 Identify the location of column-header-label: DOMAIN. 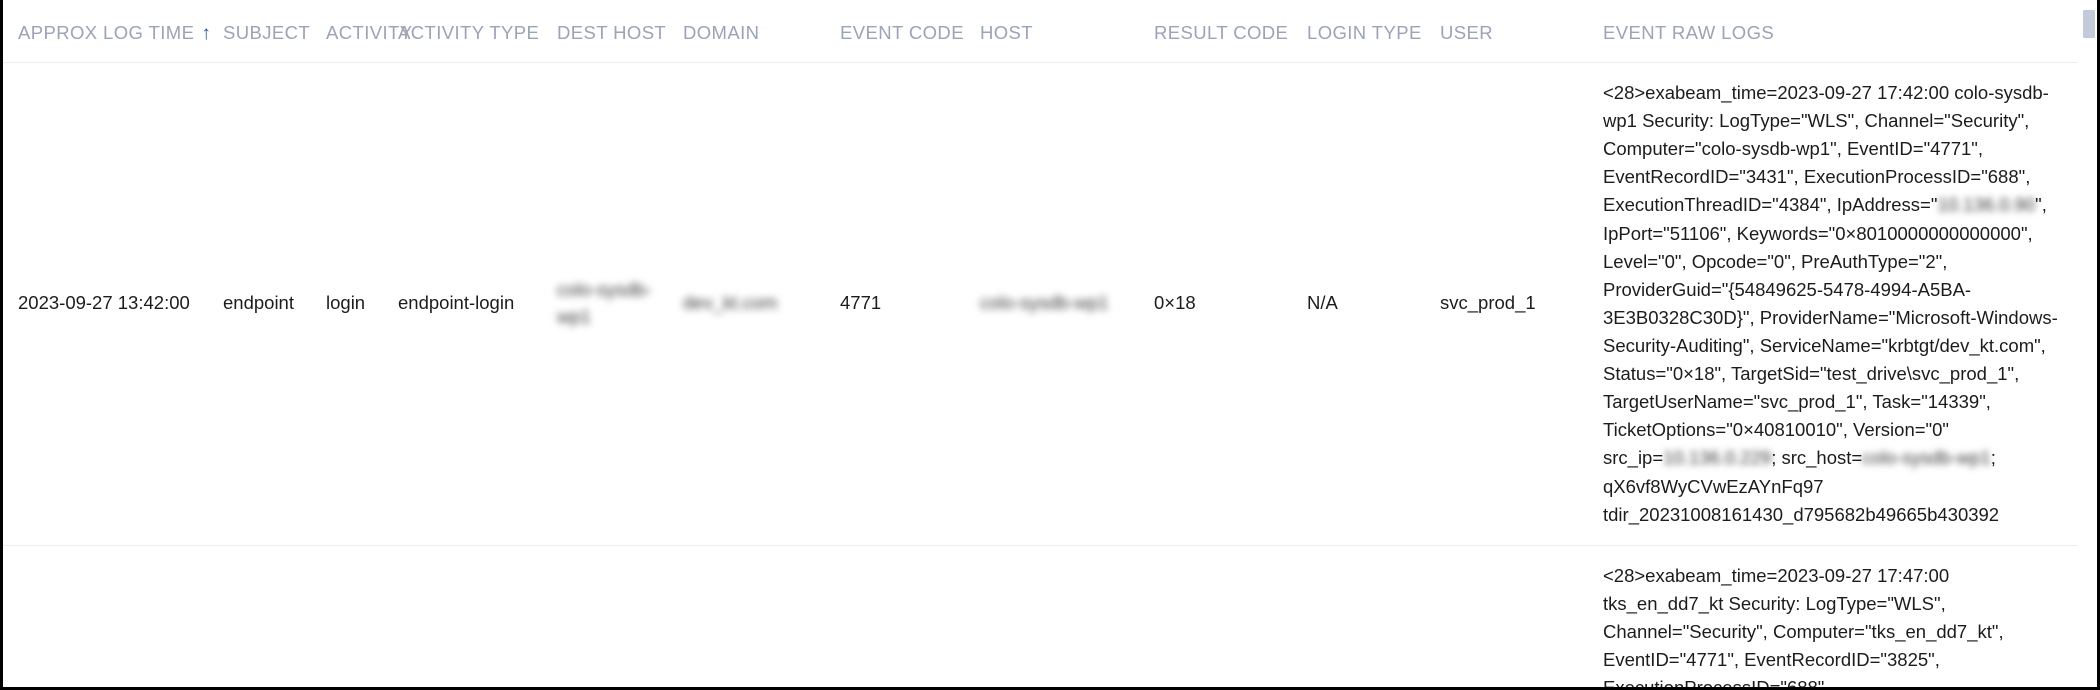
(721, 32).